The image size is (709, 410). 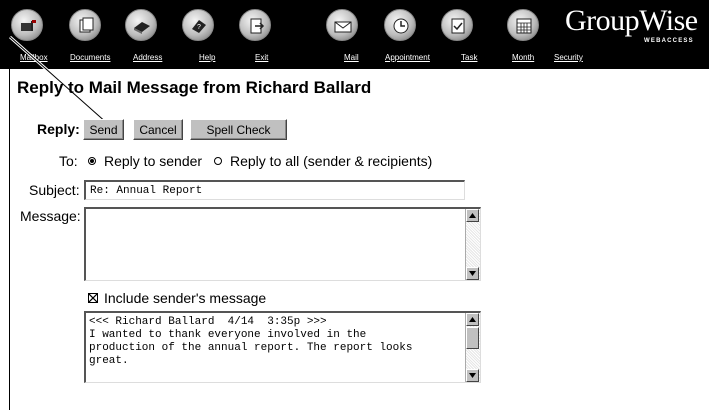 What do you see at coordinates (274, 190) in the screenshot?
I see `subject-input: Re: Annual Report` at bounding box center [274, 190].